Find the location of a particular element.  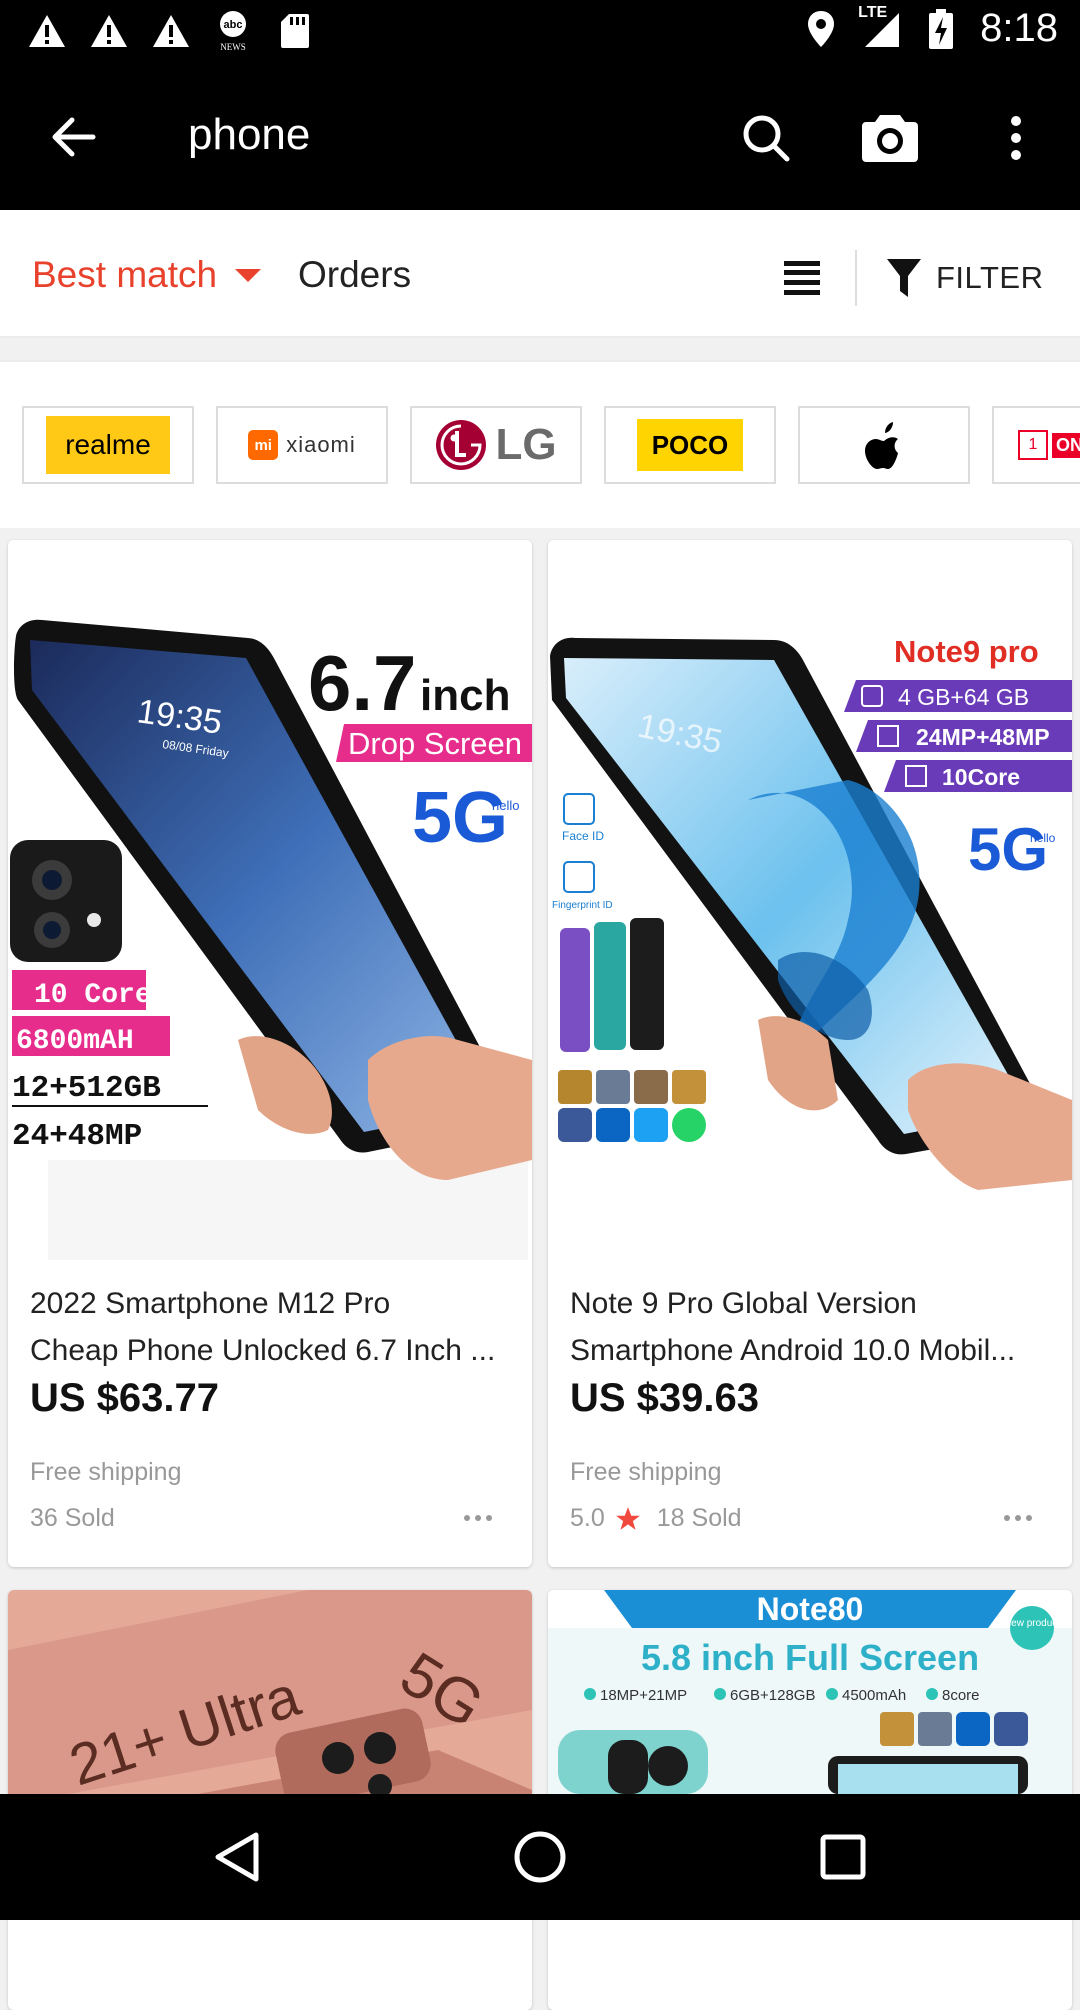

brand-lg: LG is located at coordinates (496, 445).